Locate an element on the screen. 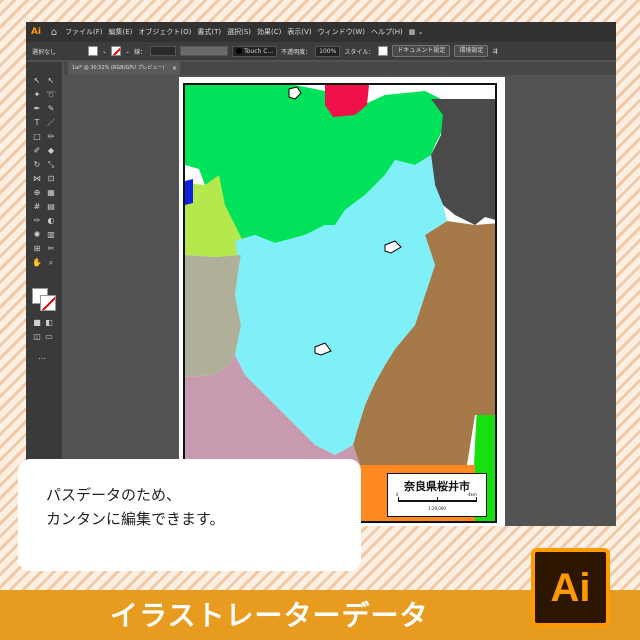 This screenshot has height=640, width=640. artboard-tool-icon: ⊞ is located at coordinates (37, 249).